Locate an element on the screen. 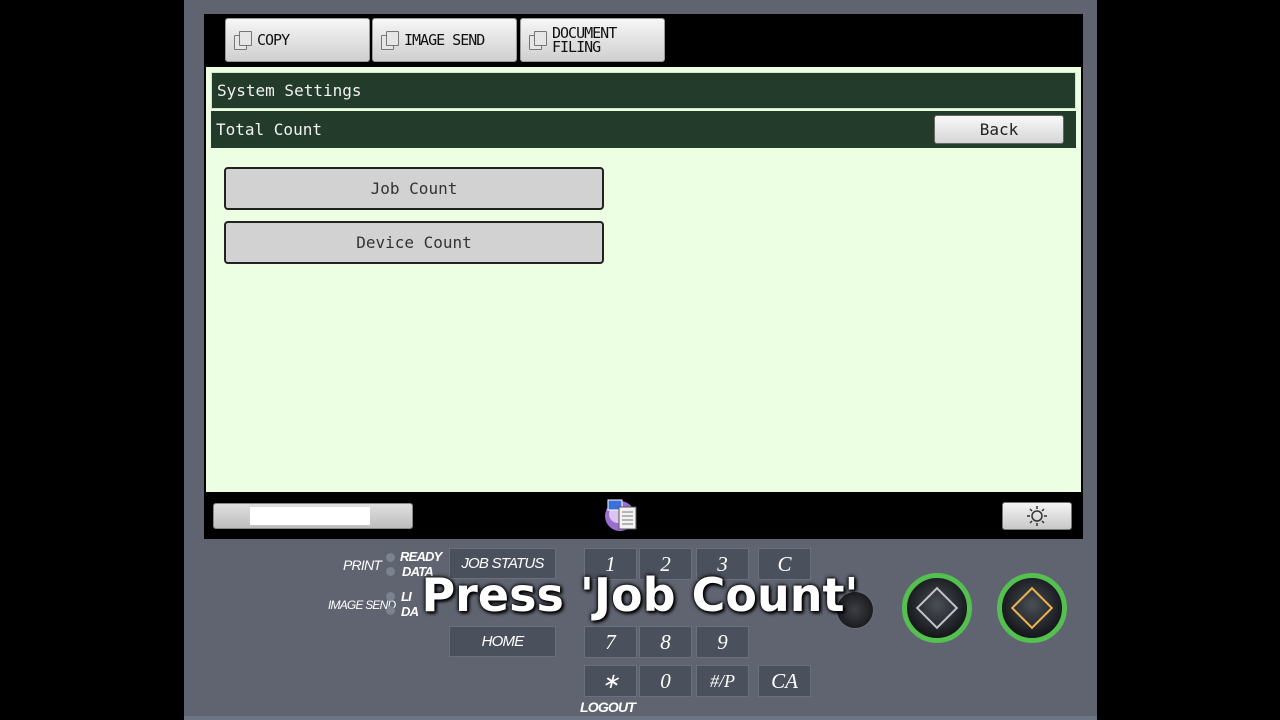 The height and width of the screenshot is (720, 1280). document-filing-icon is located at coordinates (538, 40).